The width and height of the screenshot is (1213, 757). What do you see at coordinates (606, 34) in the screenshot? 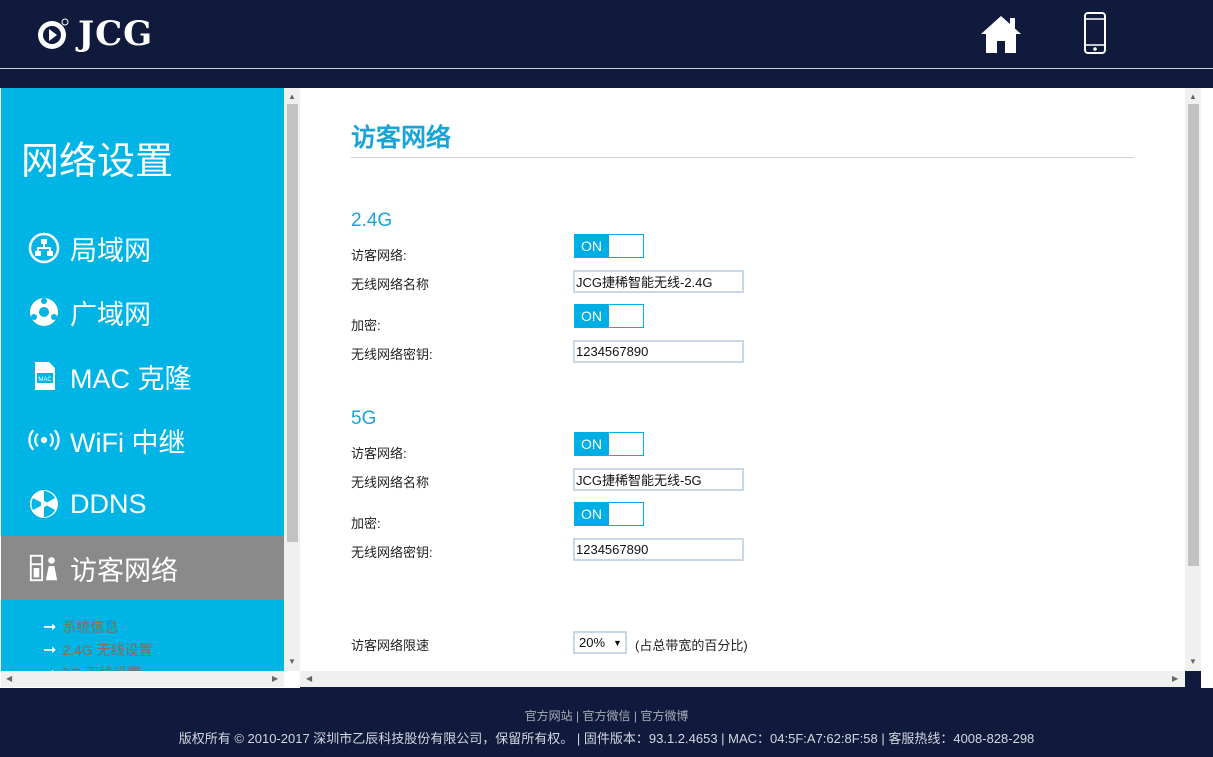
I see `top-header: JCG` at bounding box center [606, 34].